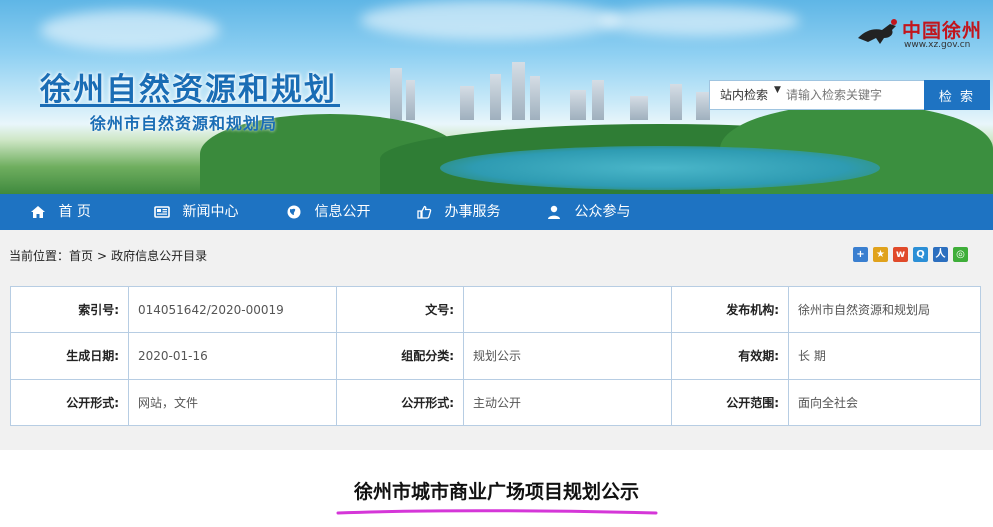 This screenshot has width=993, height=527. I want to click on info-value: 徐州市自然资源和规划局, so click(884, 309).